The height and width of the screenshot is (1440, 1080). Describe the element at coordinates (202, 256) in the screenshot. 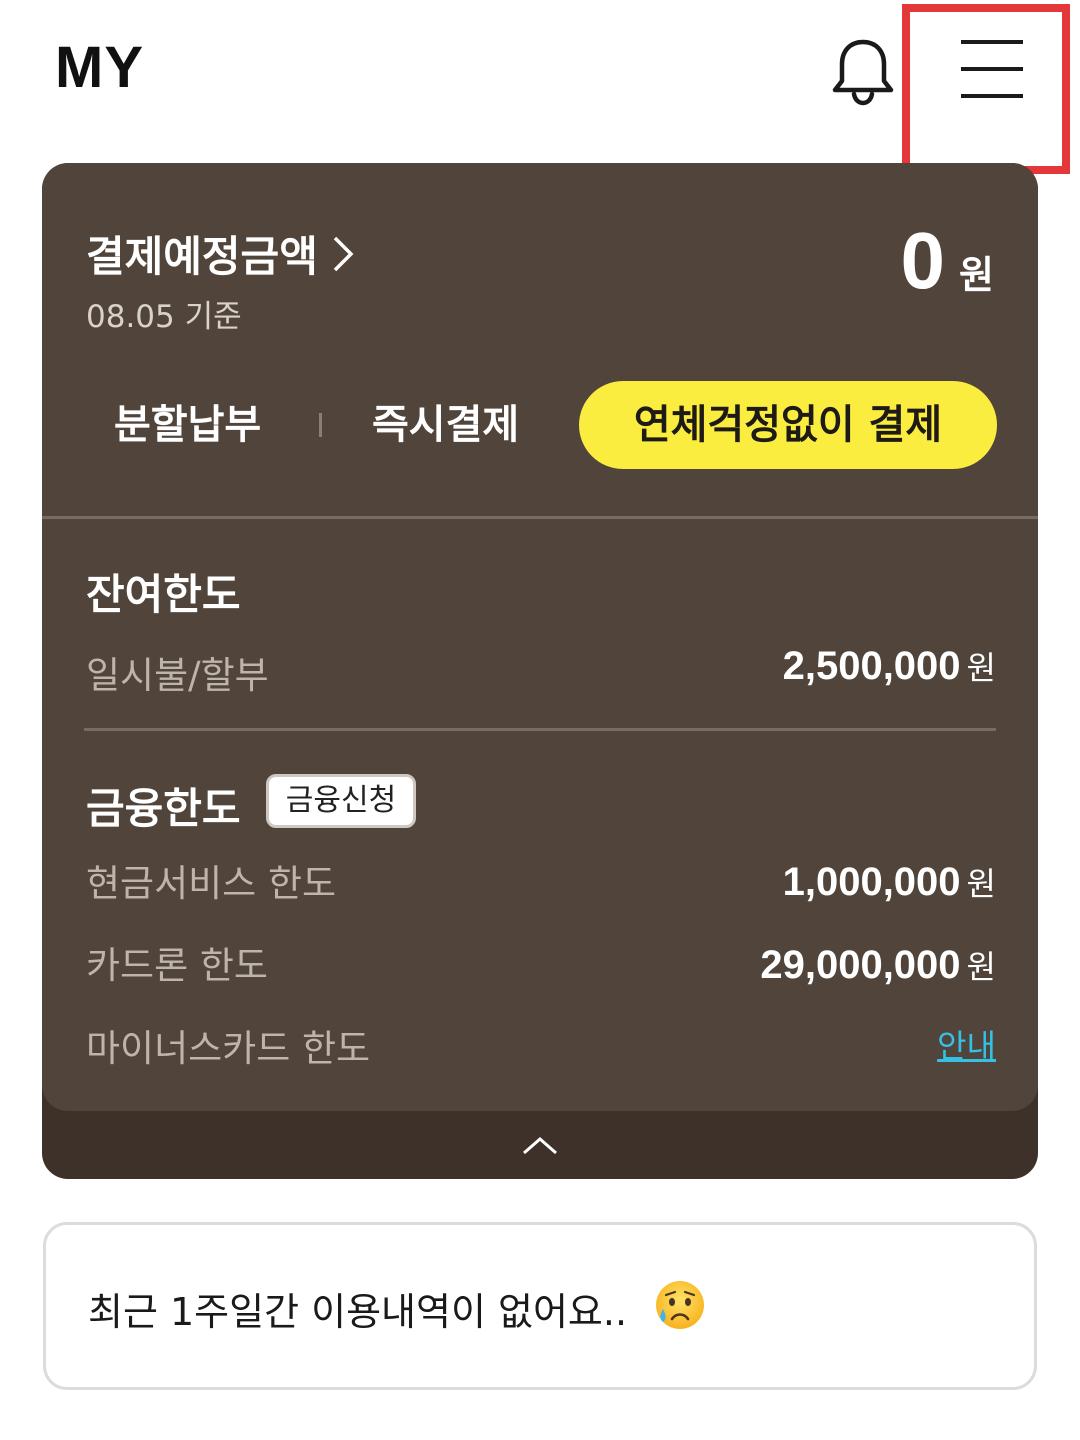

I see `payment-due-label: 결제예정금액` at that location.